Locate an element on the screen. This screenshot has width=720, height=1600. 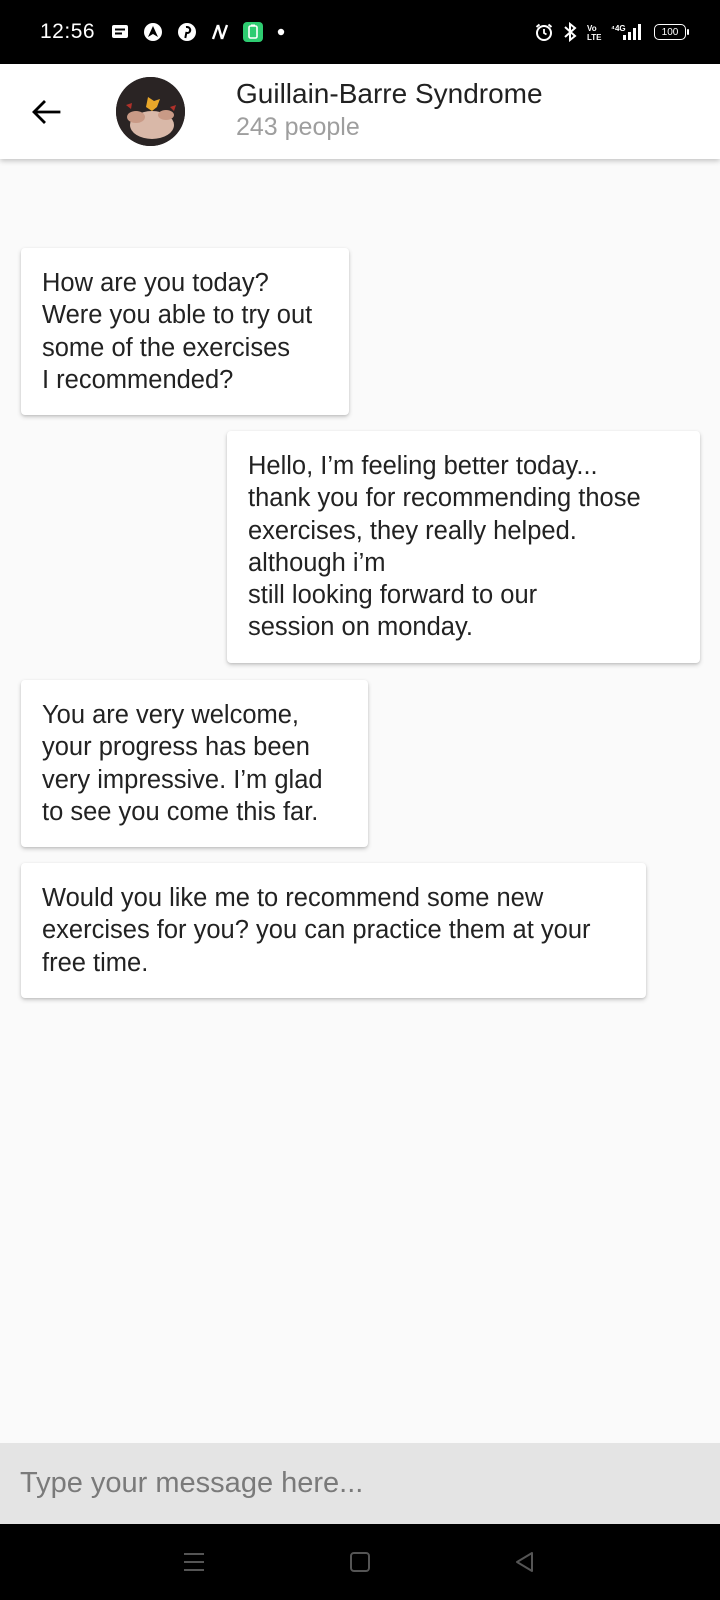
message-composer is located at coordinates (360, 1483).